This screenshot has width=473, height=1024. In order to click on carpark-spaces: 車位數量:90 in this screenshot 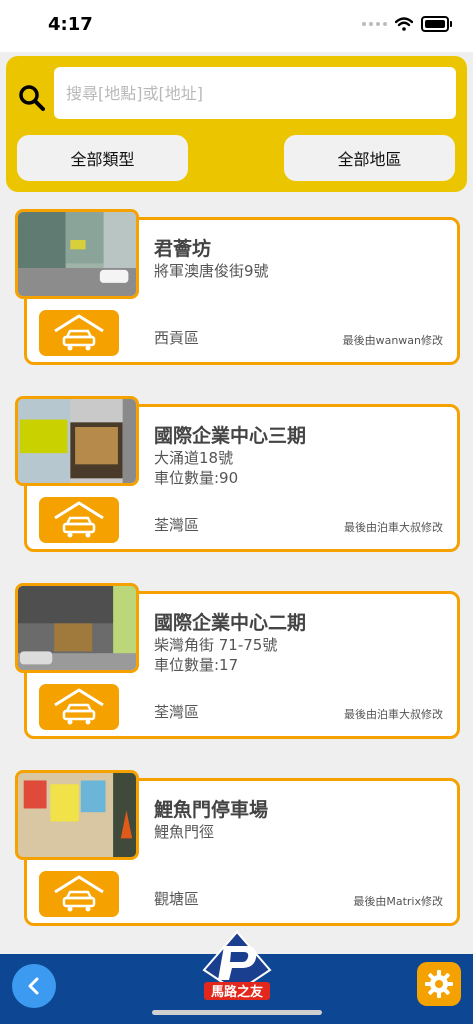, I will do `click(196, 478)`.